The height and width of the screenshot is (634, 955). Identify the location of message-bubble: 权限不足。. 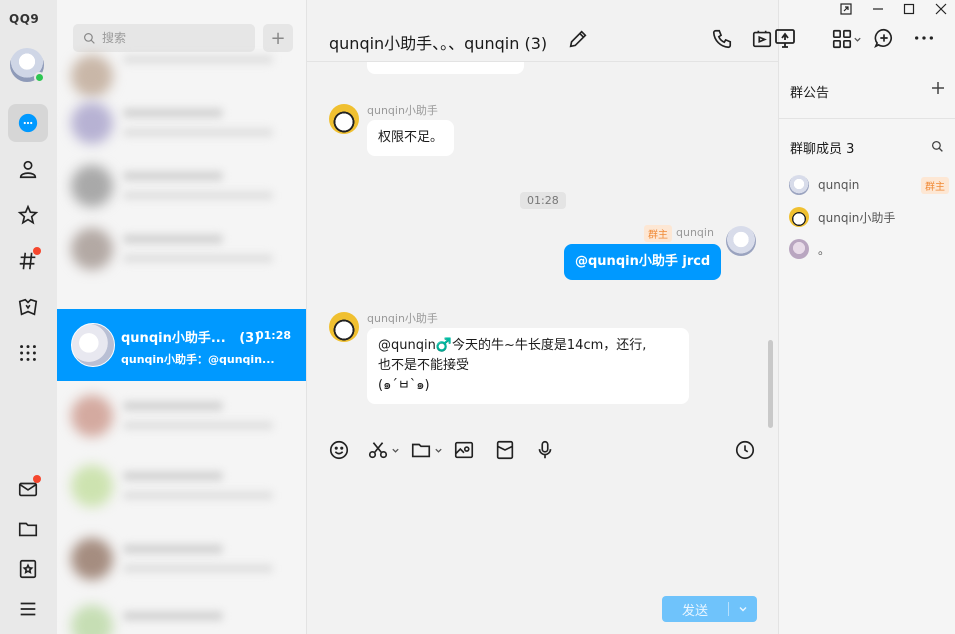
(411, 138).